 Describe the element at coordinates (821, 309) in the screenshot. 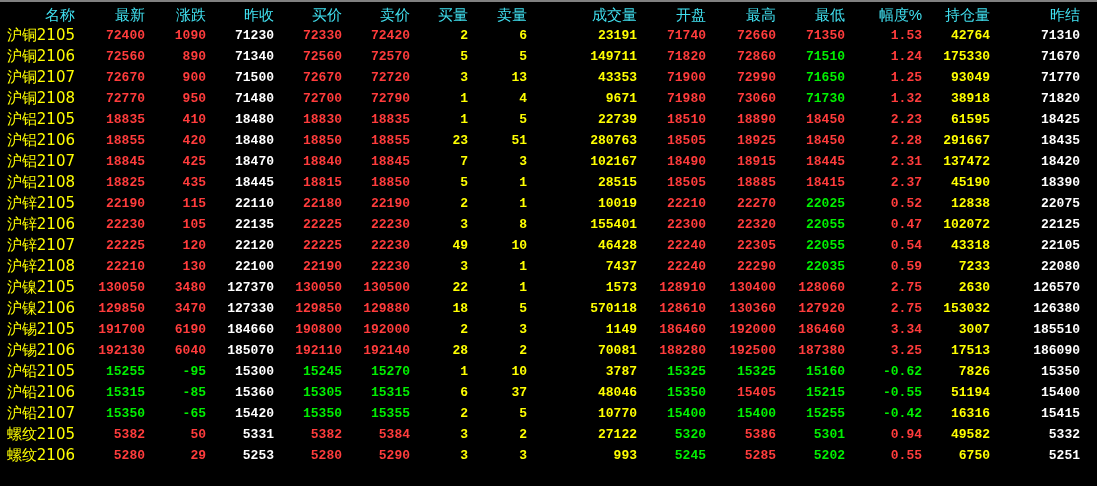

I see `table-cell-text: 127920` at that location.